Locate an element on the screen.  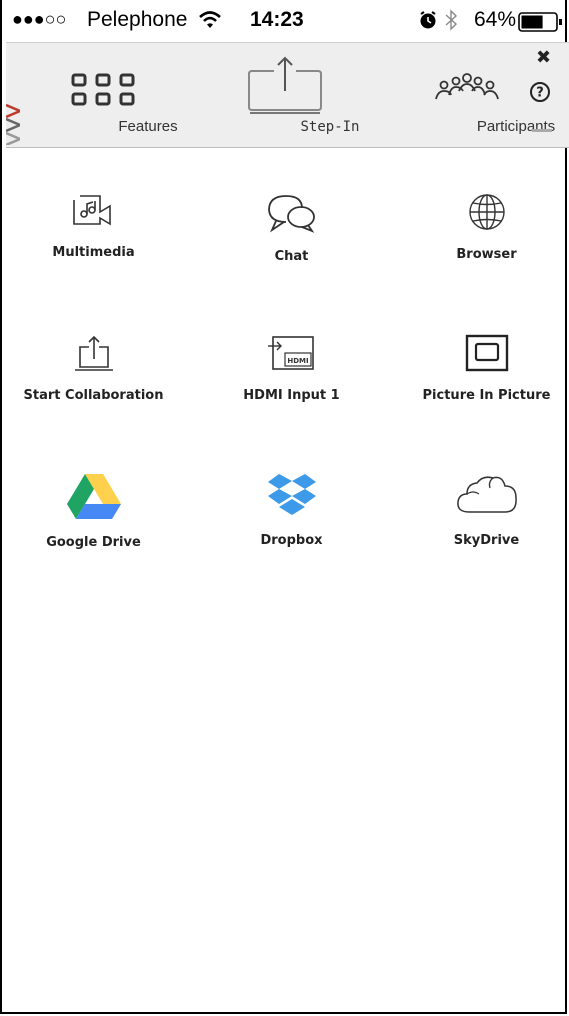
cloud-icon is located at coordinates (484, 497).